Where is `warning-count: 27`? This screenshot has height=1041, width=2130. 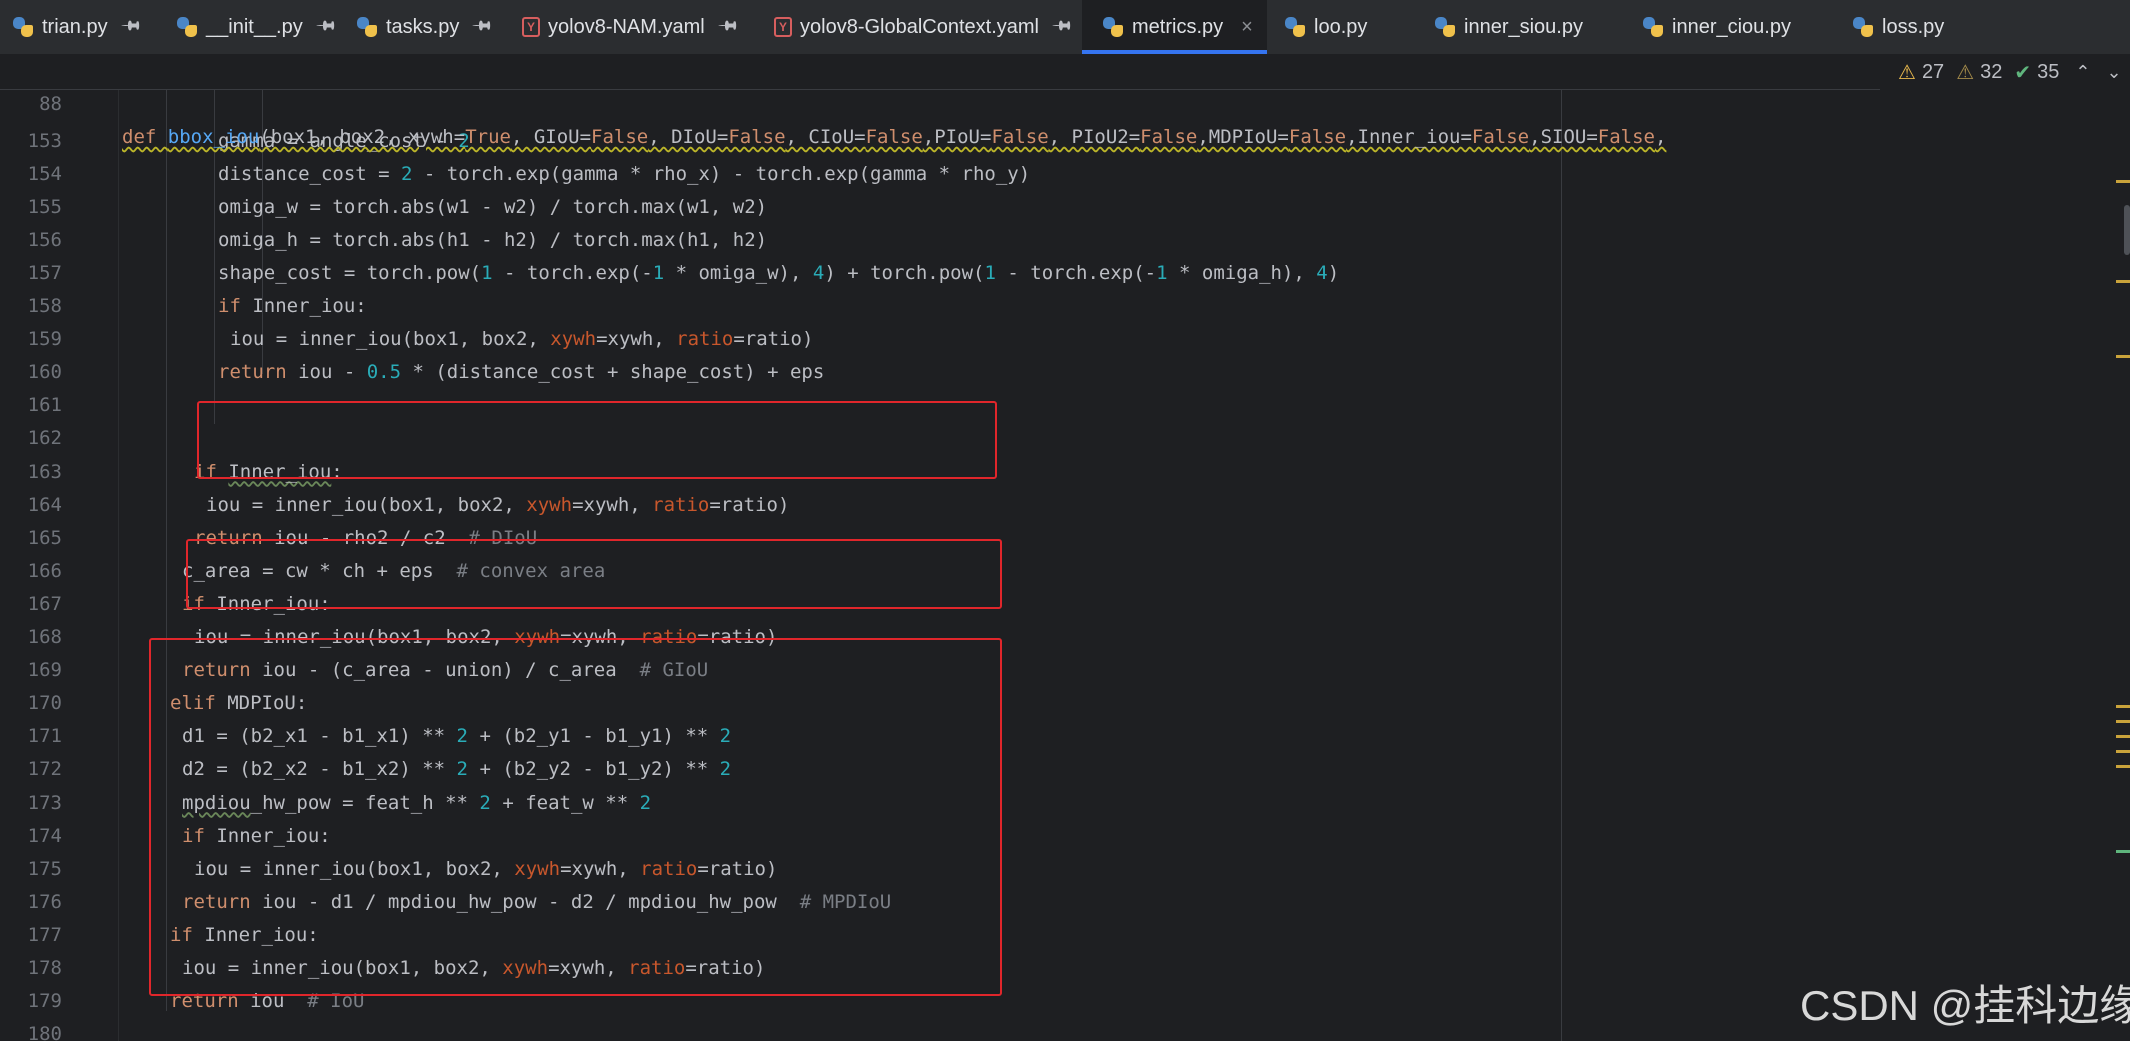 warning-count: 27 is located at coordinates (1933, 71).